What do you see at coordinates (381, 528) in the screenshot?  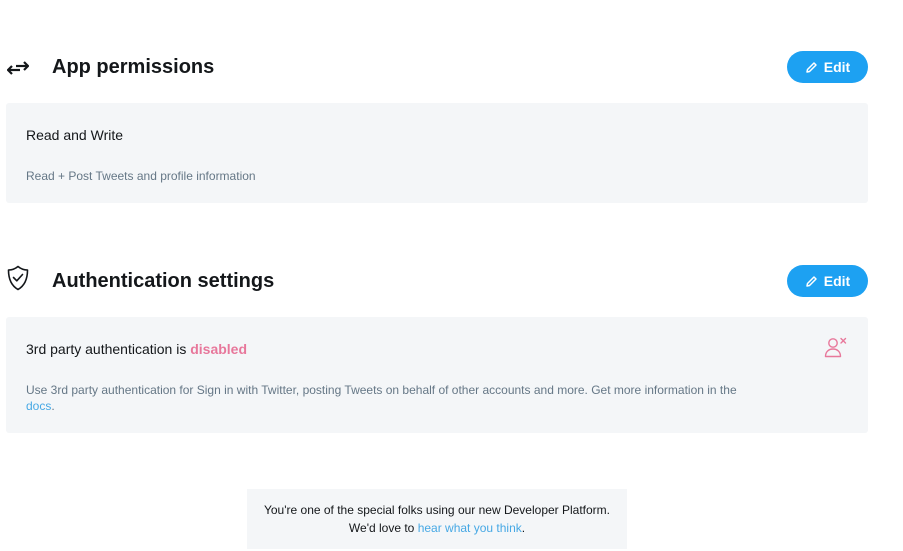 I see `feedback-prefix: We'd love to` at bounding box center [381, 528].